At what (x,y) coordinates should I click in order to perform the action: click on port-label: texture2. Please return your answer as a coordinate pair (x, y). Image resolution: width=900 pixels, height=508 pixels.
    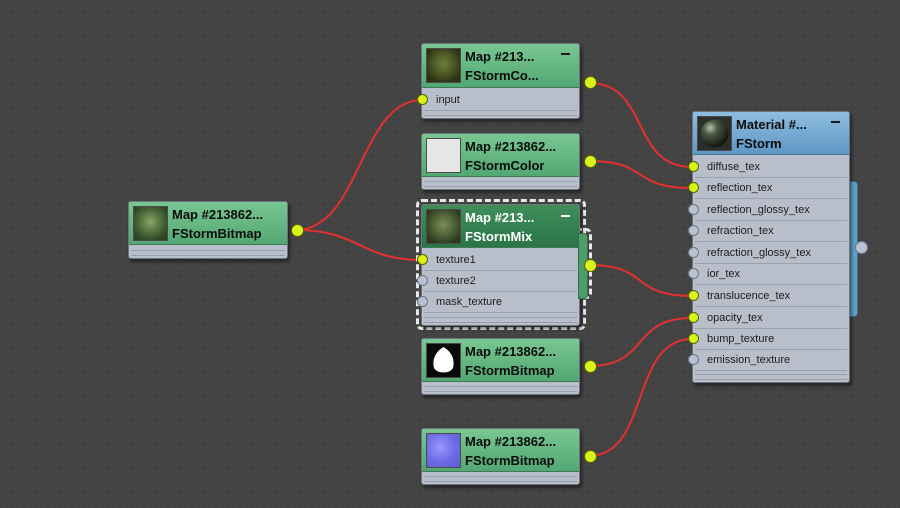
    Looking at the image, I should click on (456, 281).